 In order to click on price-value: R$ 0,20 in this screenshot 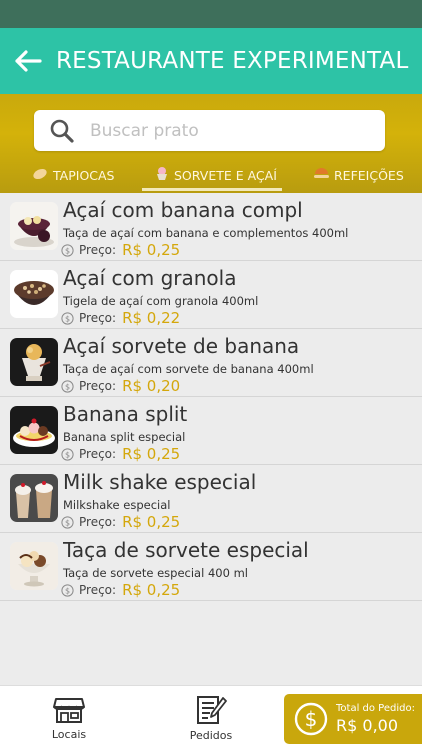, I will do `click(151, 386)`.